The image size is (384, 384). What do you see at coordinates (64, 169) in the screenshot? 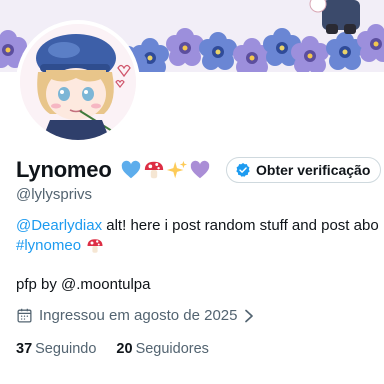
I see `display-name: Lynomeo` at bounding box center [64, 169].